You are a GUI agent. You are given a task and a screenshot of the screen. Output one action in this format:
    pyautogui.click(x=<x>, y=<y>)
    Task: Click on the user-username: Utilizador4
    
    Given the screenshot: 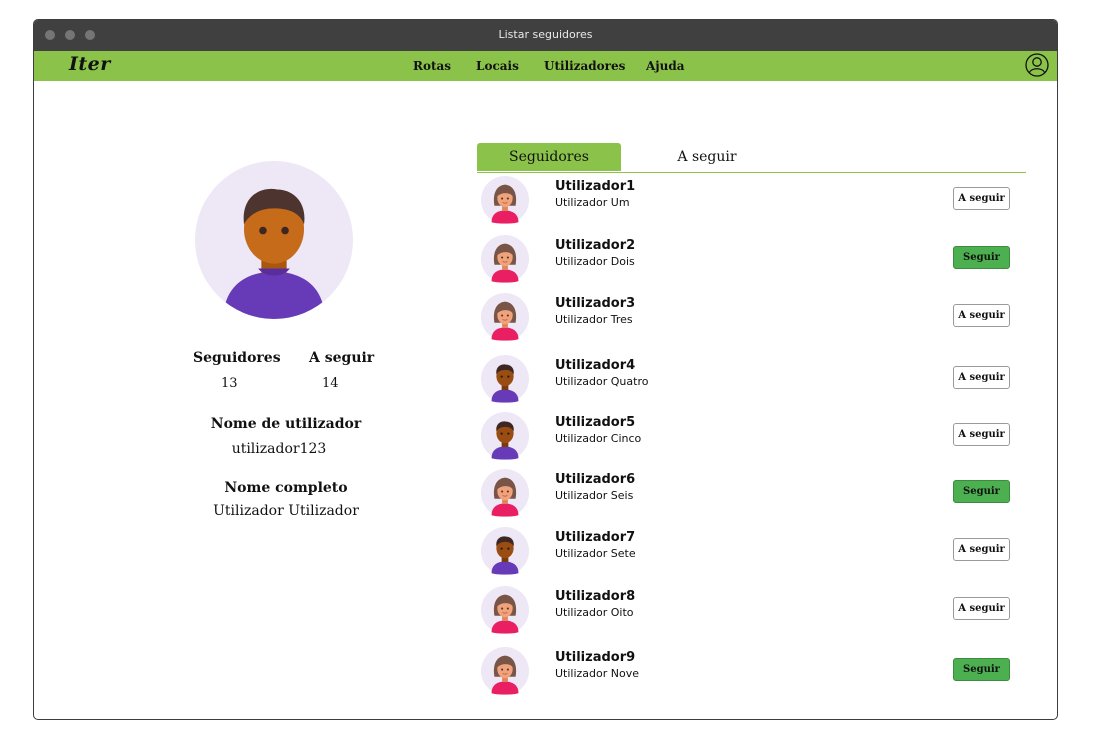 What is the action you would take?
    pyautogui.click(x=595, y=365)
    